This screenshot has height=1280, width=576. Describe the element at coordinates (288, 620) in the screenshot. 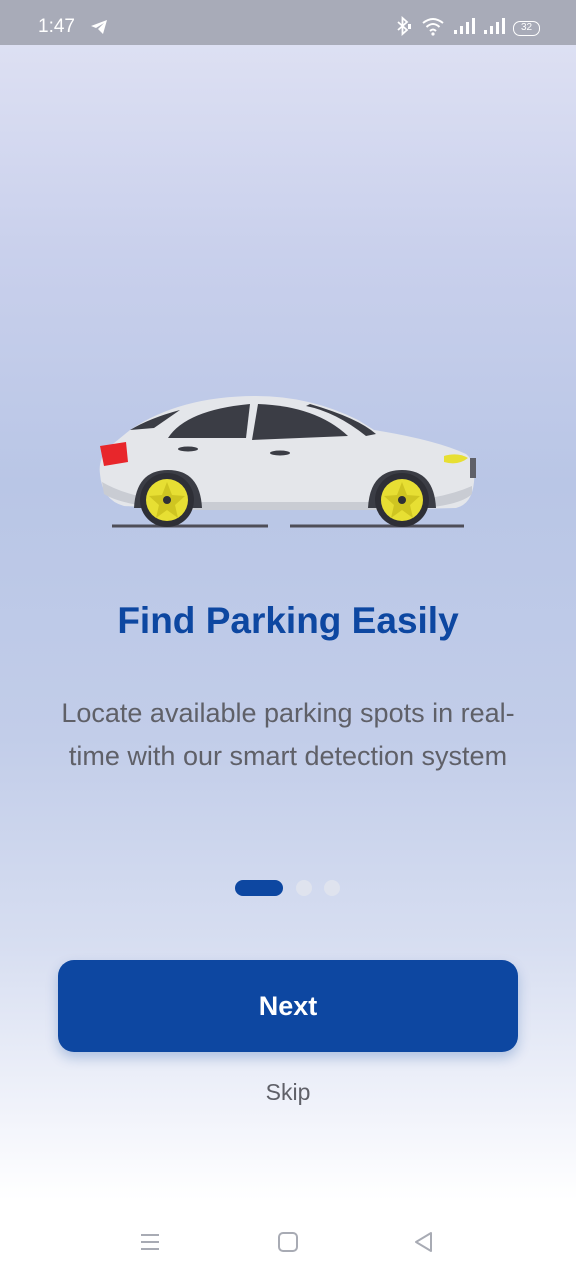

I see `page-title: Find Parking Easily` at that location.